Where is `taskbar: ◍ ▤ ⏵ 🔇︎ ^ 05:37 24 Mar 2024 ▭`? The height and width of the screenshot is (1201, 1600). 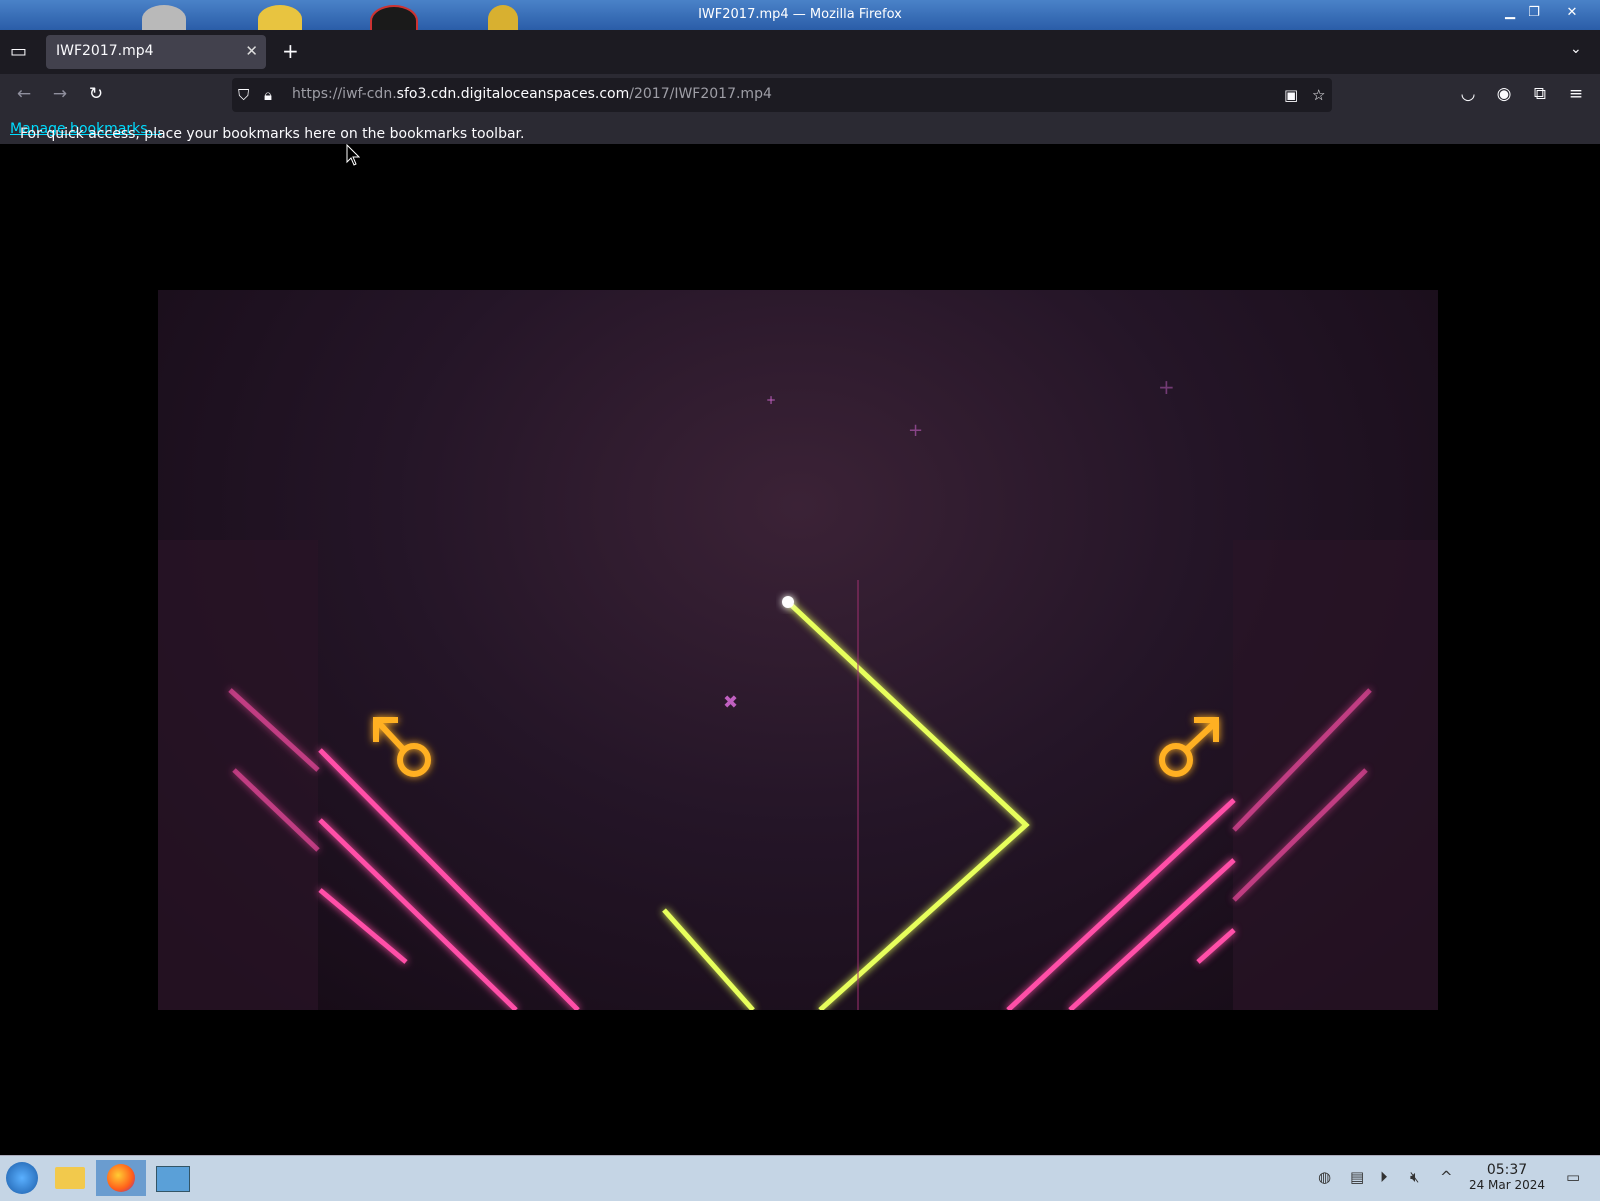 taskbar: ◍ ▤ ⏵ 🔇︎ ^ 05:37 24 Mar 2024 ▭ is located at coordinates (800, 1178).